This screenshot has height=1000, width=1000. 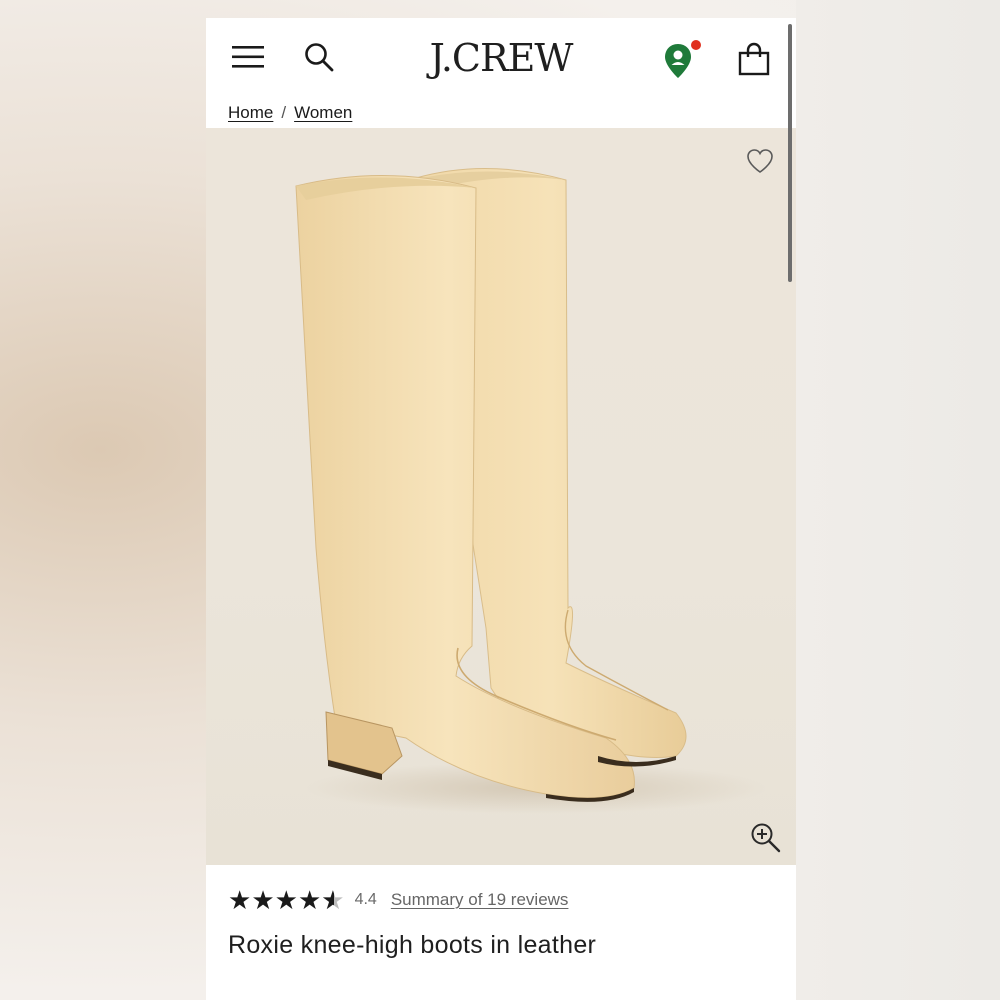 I want to click on site-logo: J.CREW, so click(x=501, y=58).